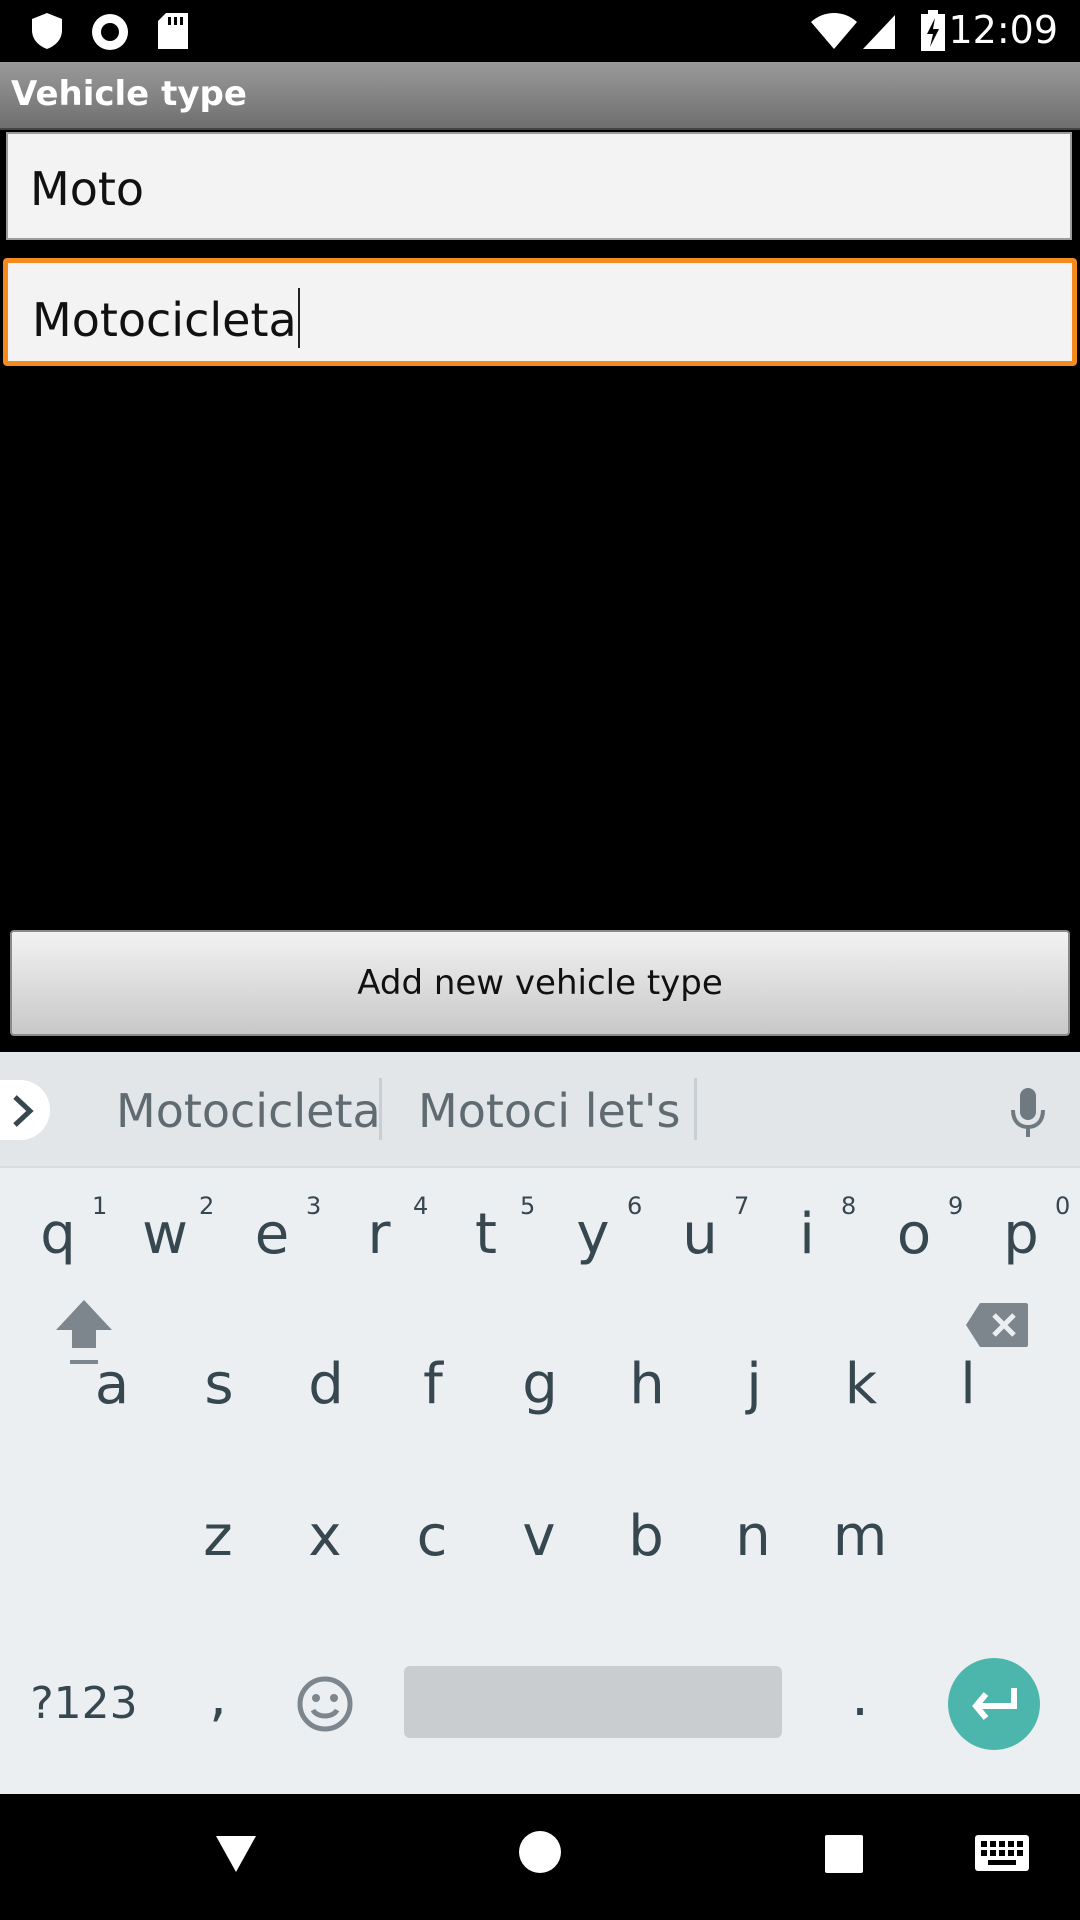  What do you see at coordinates (218, 1696) in the screenshot?
I see `comma-key: ,` at bounding box center [218, 1696].